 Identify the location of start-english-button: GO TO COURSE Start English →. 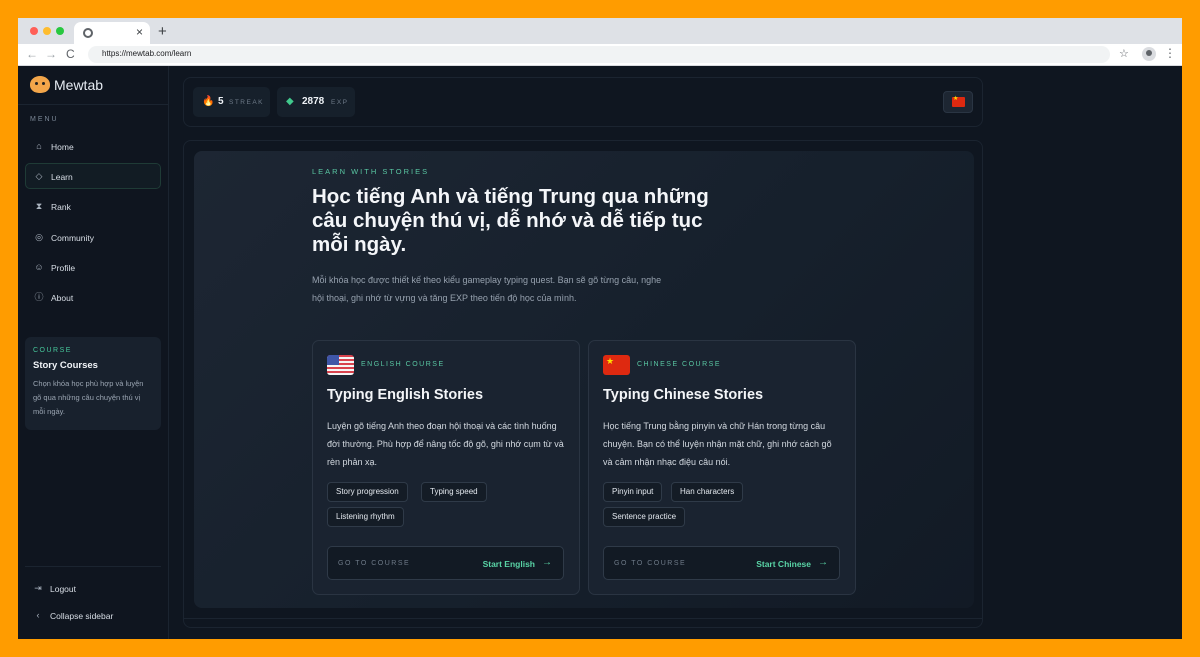
(445, 563).